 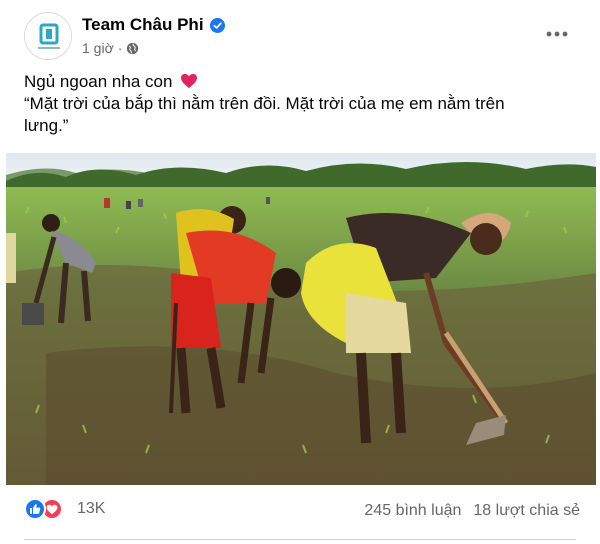 What do you see at coordinates (143, 25) in the screenshot?
I see `page-name-text: Team Châu Phi` at bounding box center [143, 25].